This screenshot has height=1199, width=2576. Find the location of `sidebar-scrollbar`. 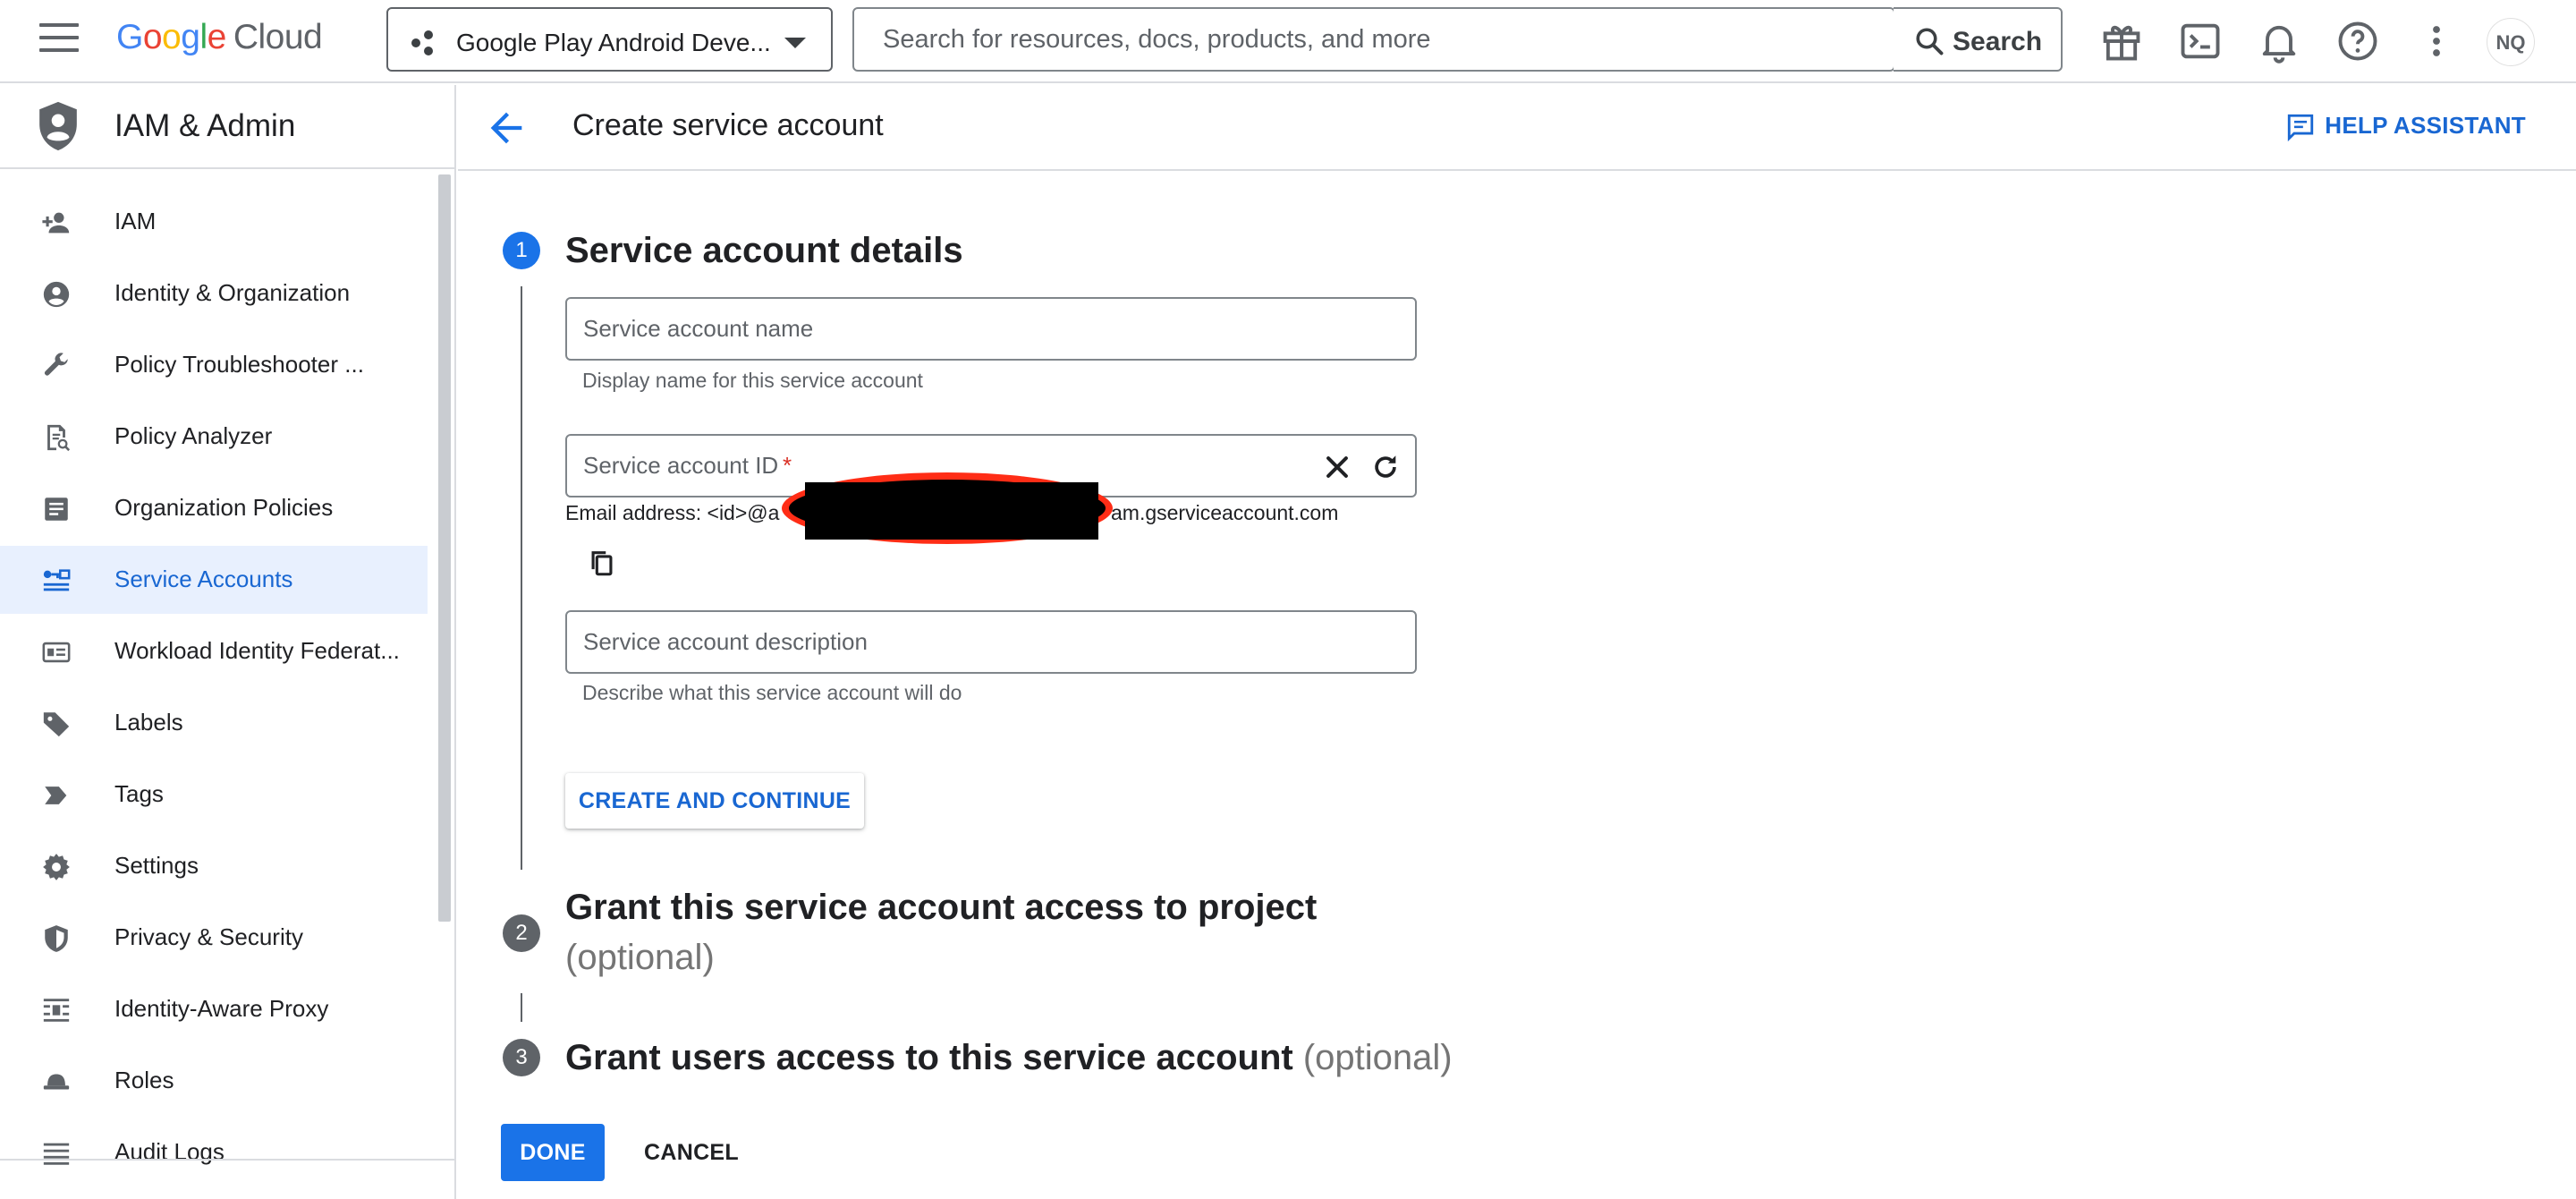

sidebar-scrollbar is located at coordinates (444, 548).